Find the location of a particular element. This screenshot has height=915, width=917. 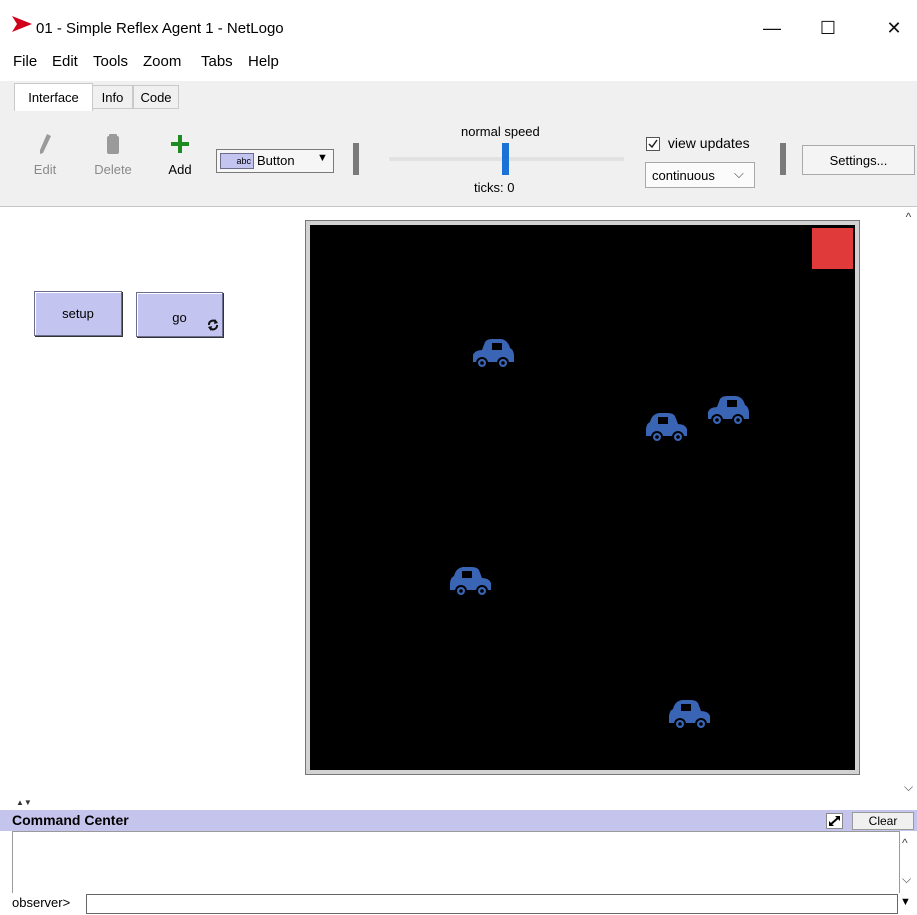

red-patch is located at coordinates (832, 248).